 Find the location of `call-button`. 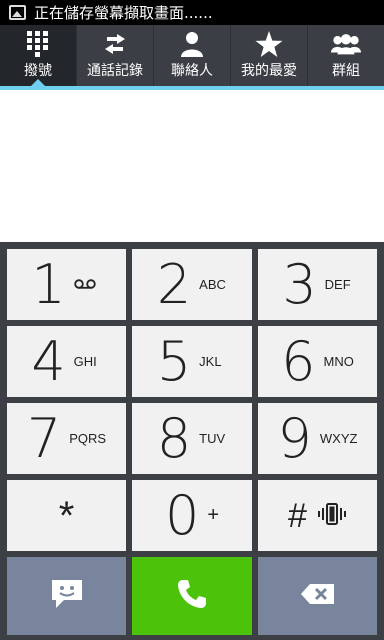

call-button is located at coordinates (192, 596).